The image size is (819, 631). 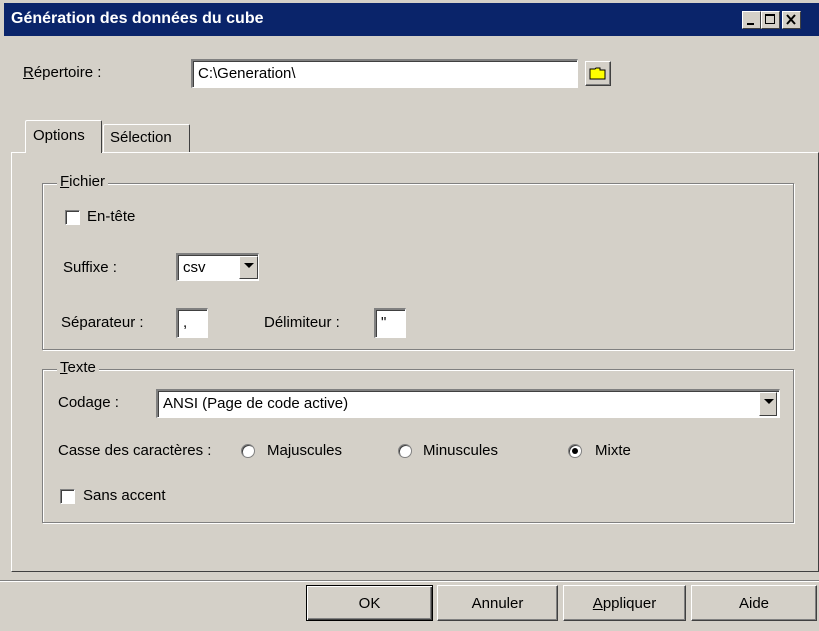 What do you see at coordinates (461, 450) in the screenshot?
I see `radio-lowercase-label: Minuscules` at bounding box center [461, 450].